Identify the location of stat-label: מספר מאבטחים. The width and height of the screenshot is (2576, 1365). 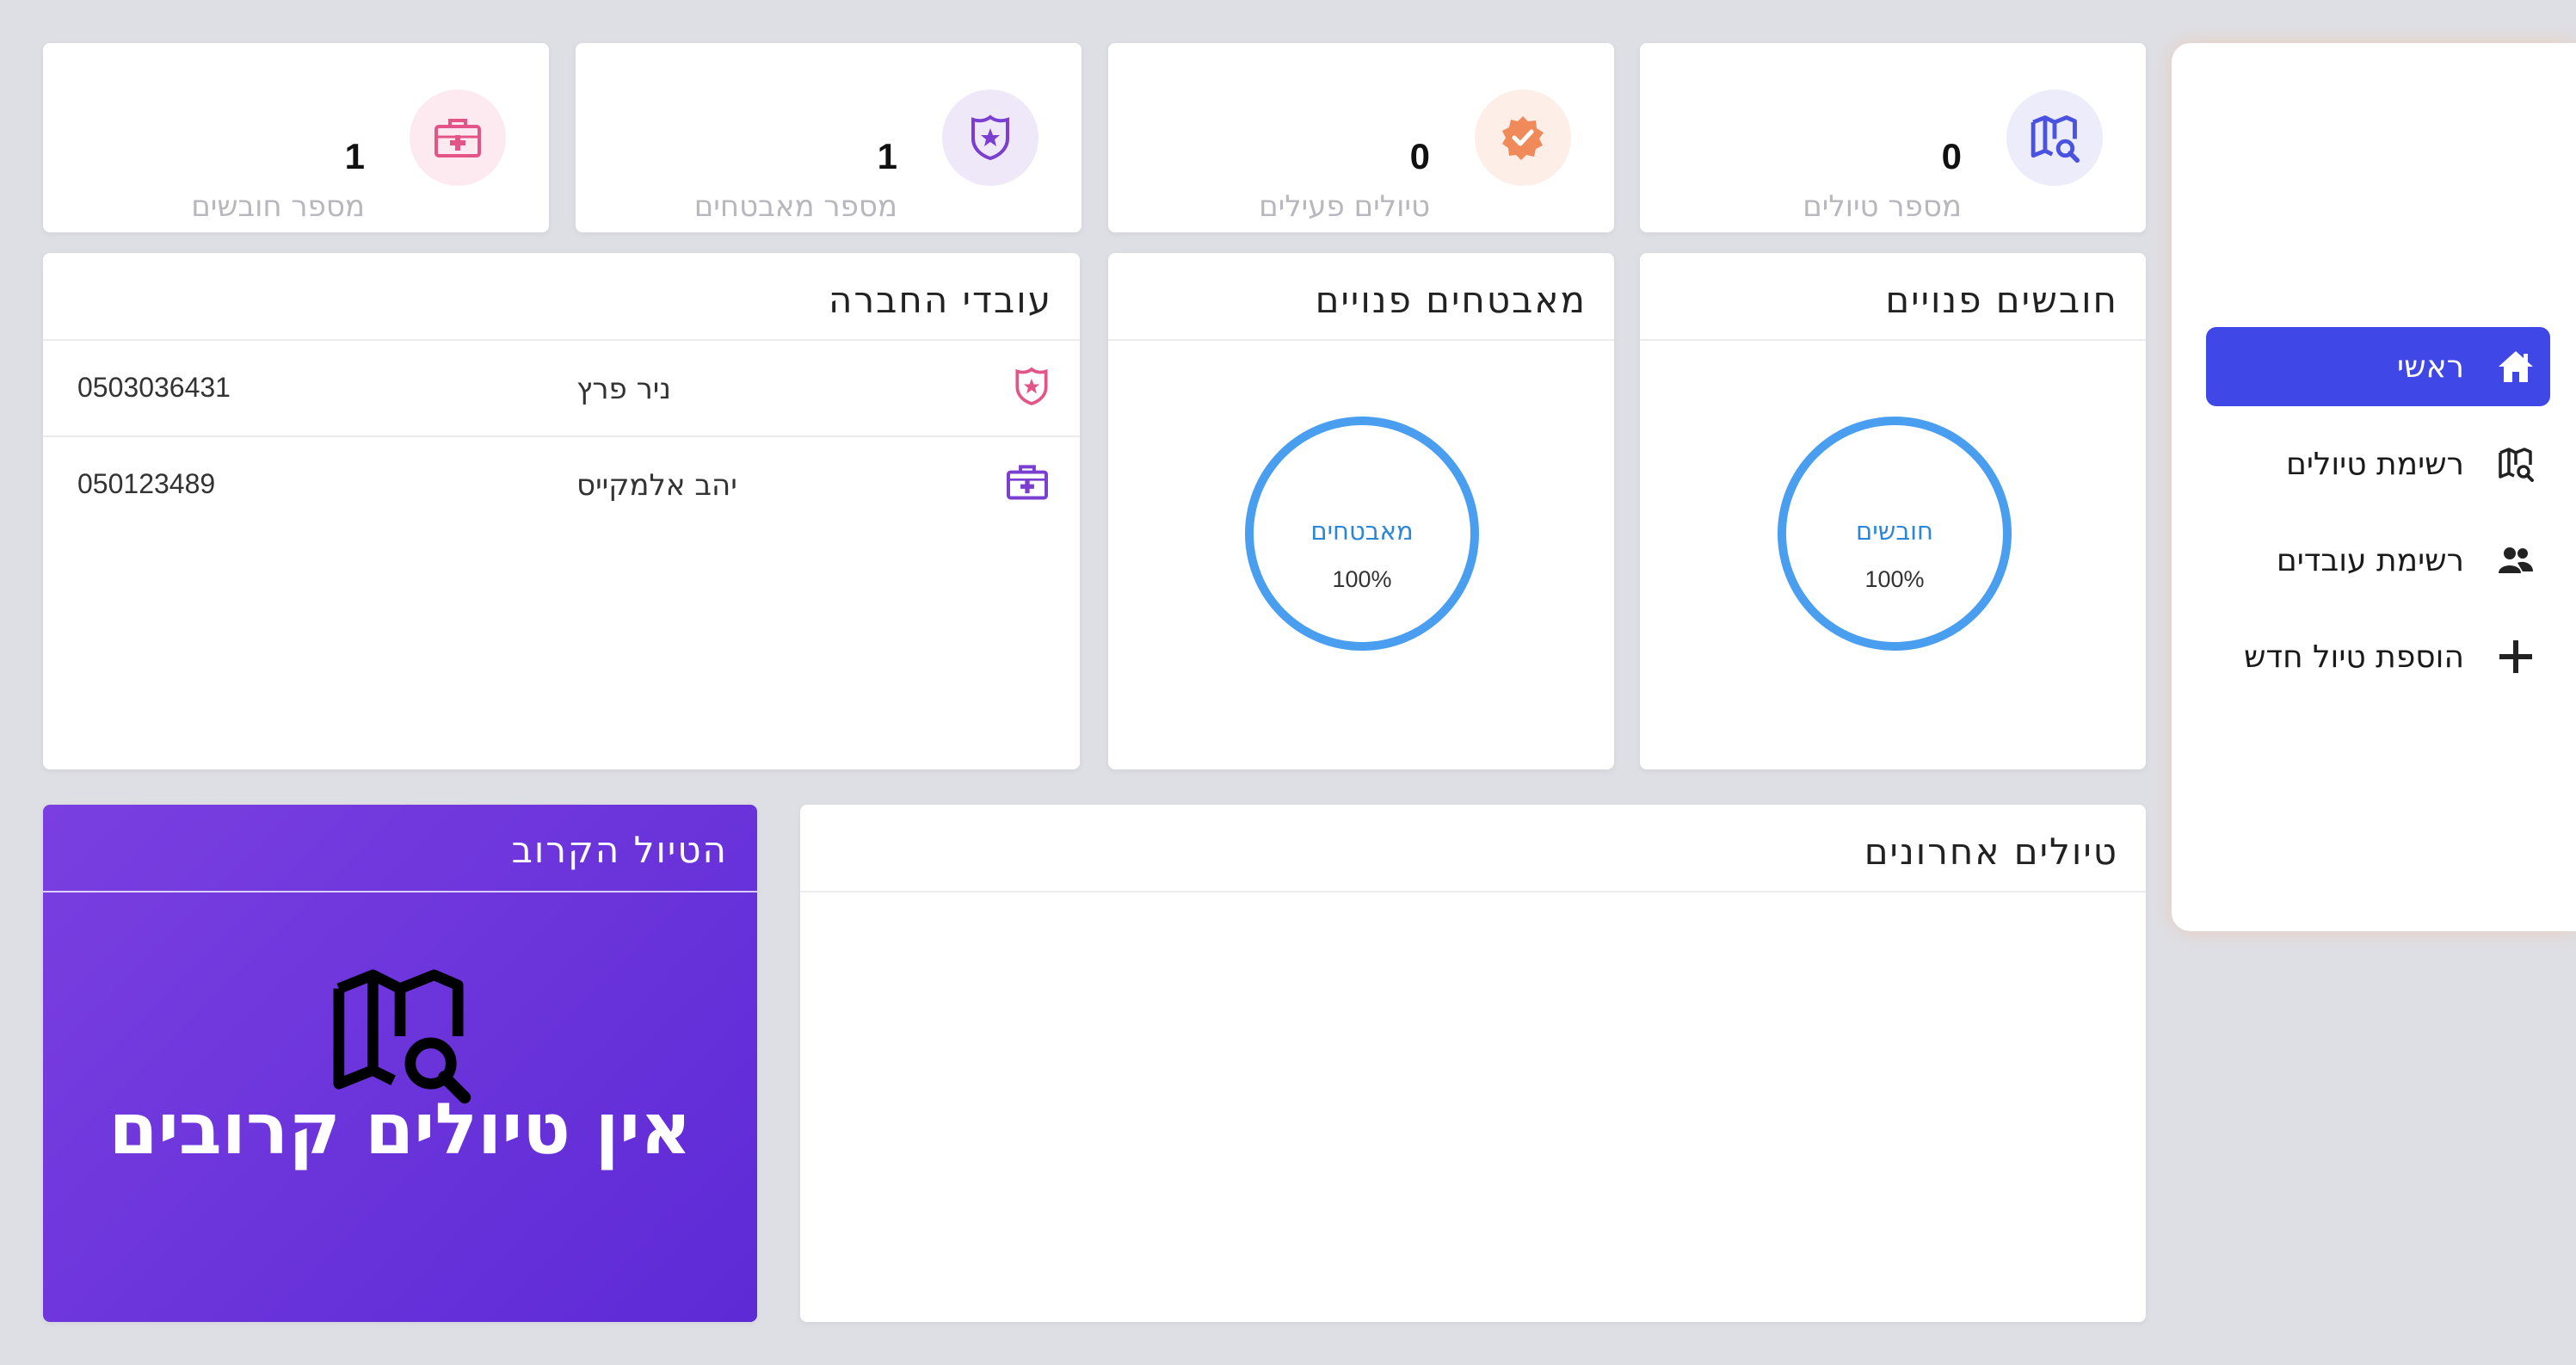
(795, 207).